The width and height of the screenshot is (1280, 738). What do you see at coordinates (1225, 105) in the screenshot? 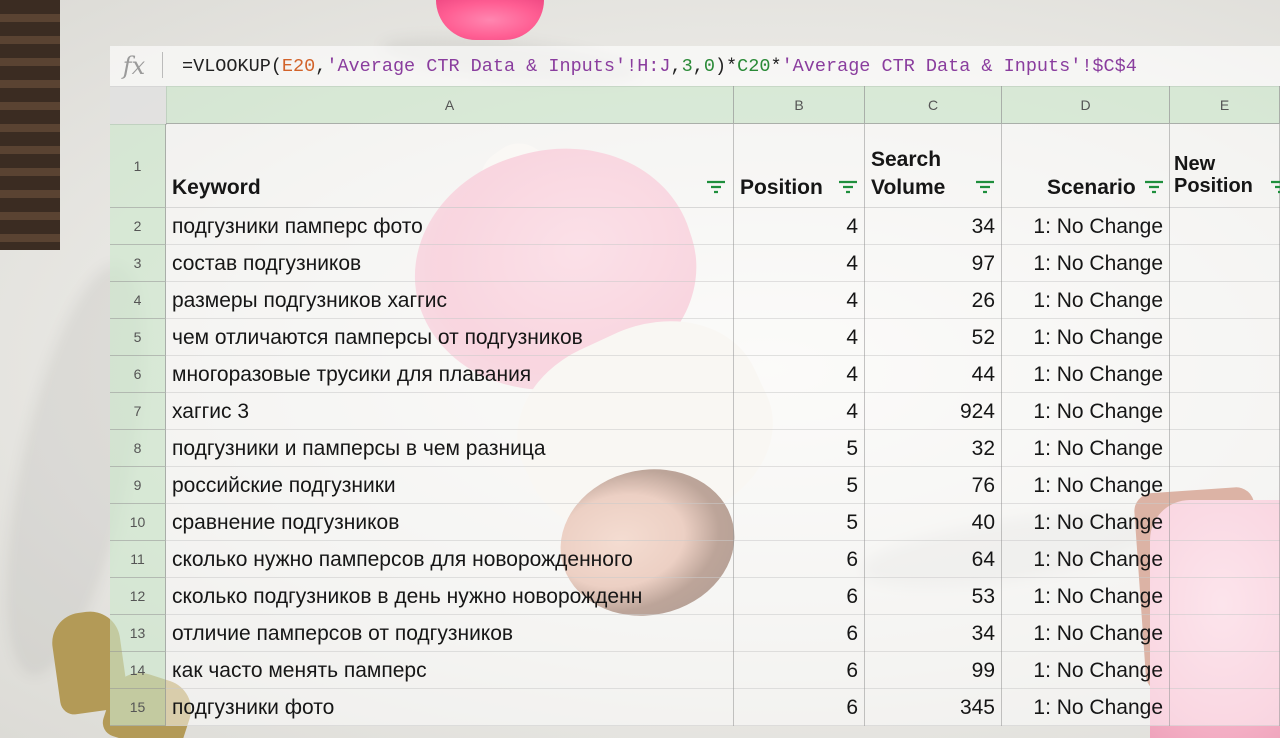
I see `column-header-e: E` at bounding box center [1225, 105].